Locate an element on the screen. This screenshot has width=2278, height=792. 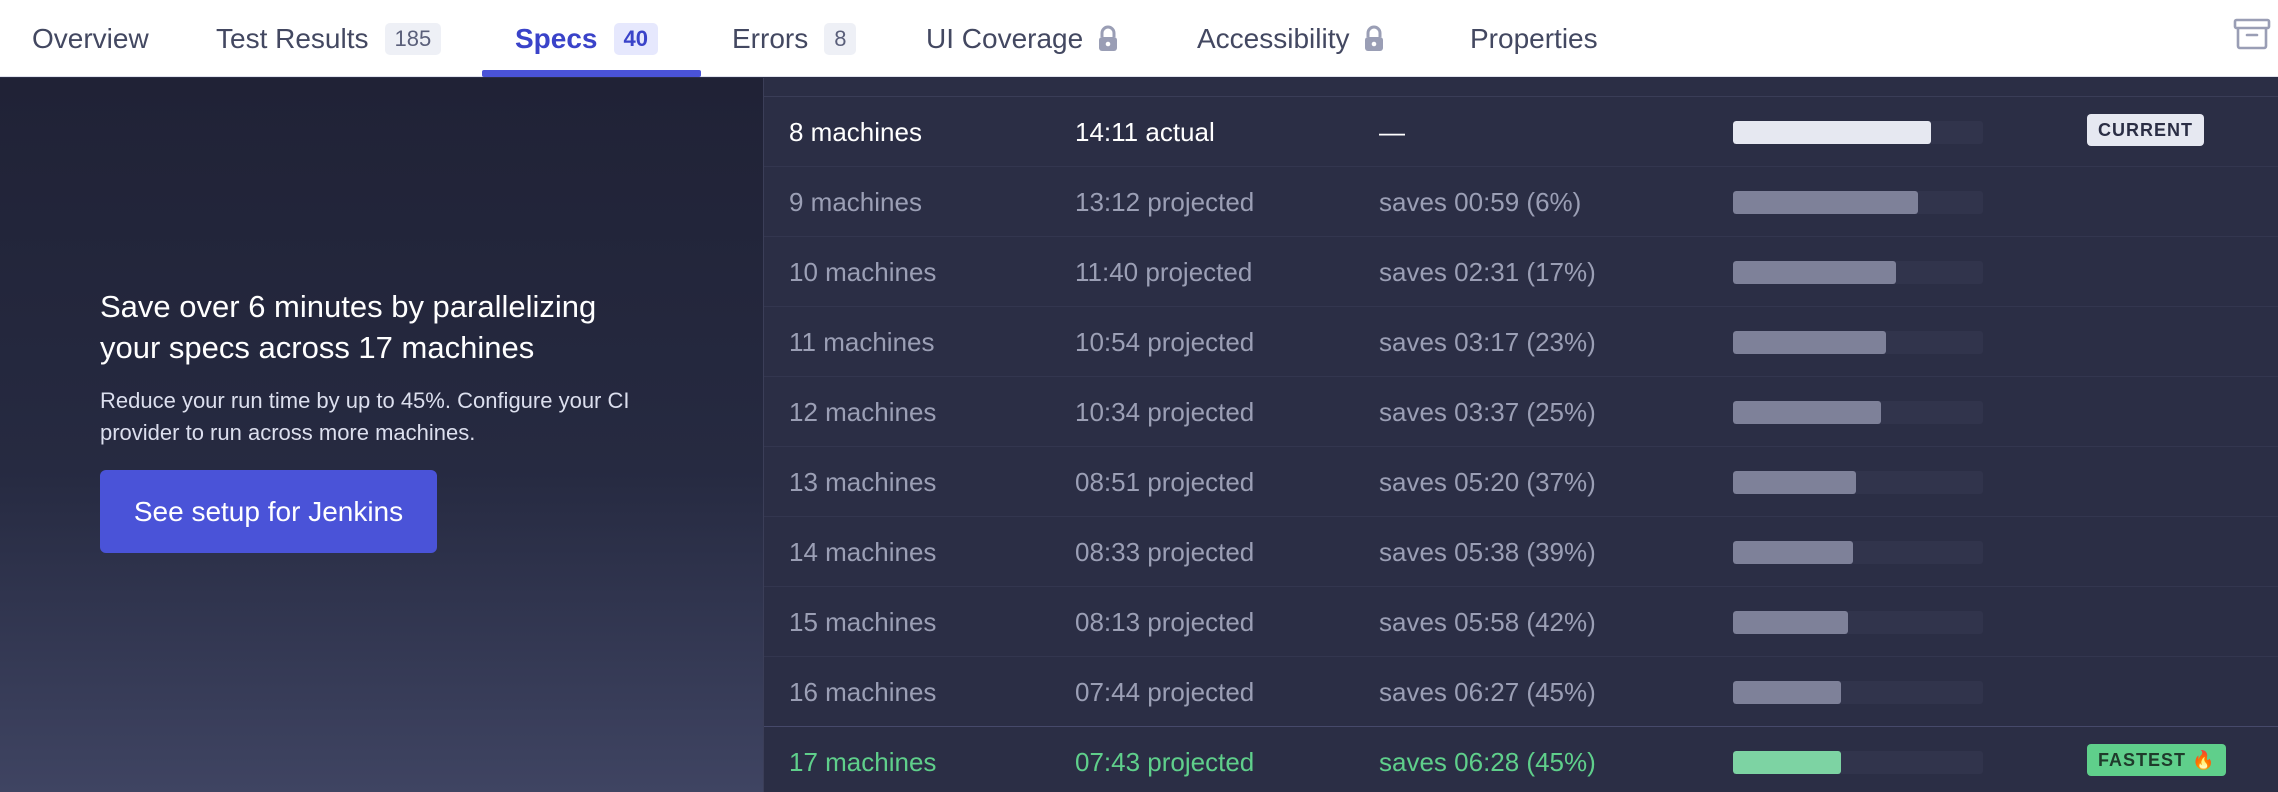
tab-overview: Overview is located at coordinates (90, 38).